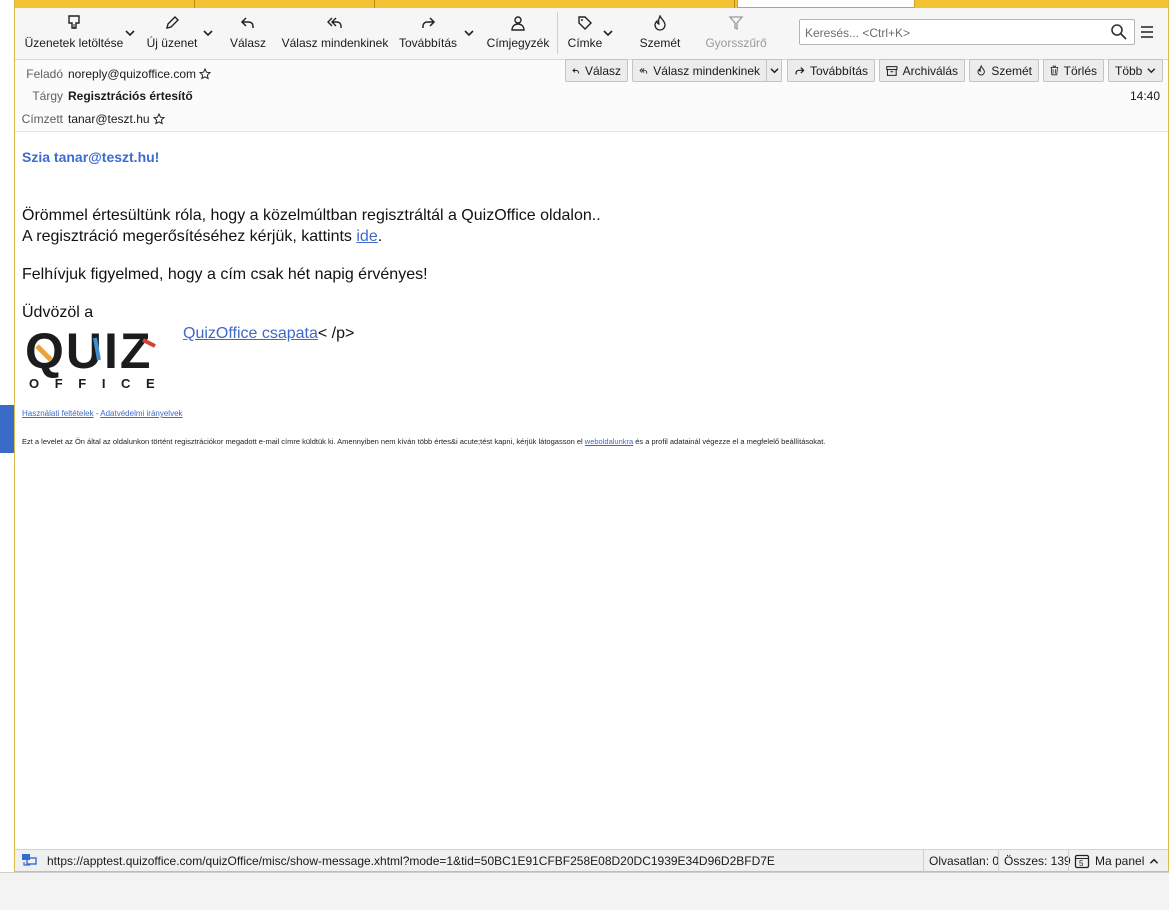 The image size is (1169, 910). What do you see at coordinates (660, 34) in the screenshot?
I see `junk-button: Szemét` at bounding box center [660, 34].